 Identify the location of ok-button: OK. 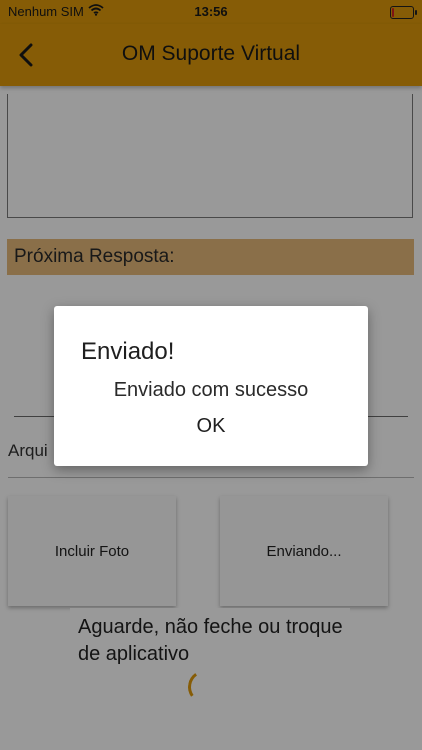
(211, 426).